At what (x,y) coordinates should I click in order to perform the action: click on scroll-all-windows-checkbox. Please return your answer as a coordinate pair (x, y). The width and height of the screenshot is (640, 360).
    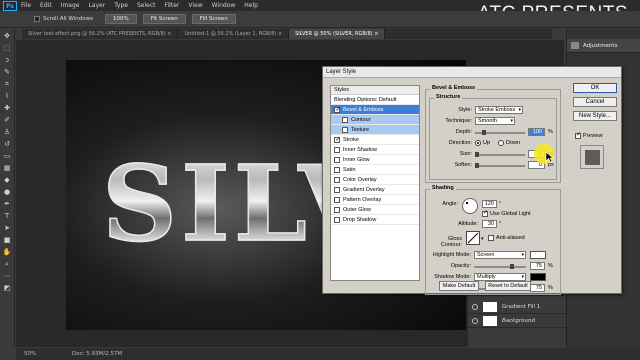
    Looking at the image, I should click on (37, 19).